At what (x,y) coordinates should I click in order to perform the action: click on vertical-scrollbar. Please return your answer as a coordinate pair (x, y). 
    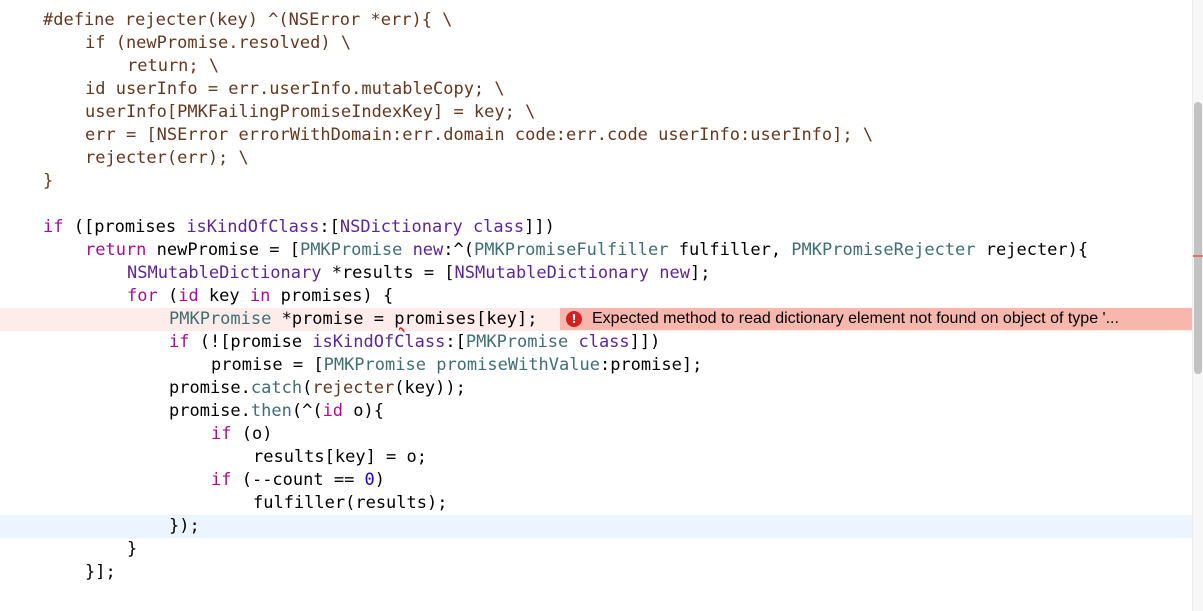
    Looking at the image, I should click on (1197, 305).